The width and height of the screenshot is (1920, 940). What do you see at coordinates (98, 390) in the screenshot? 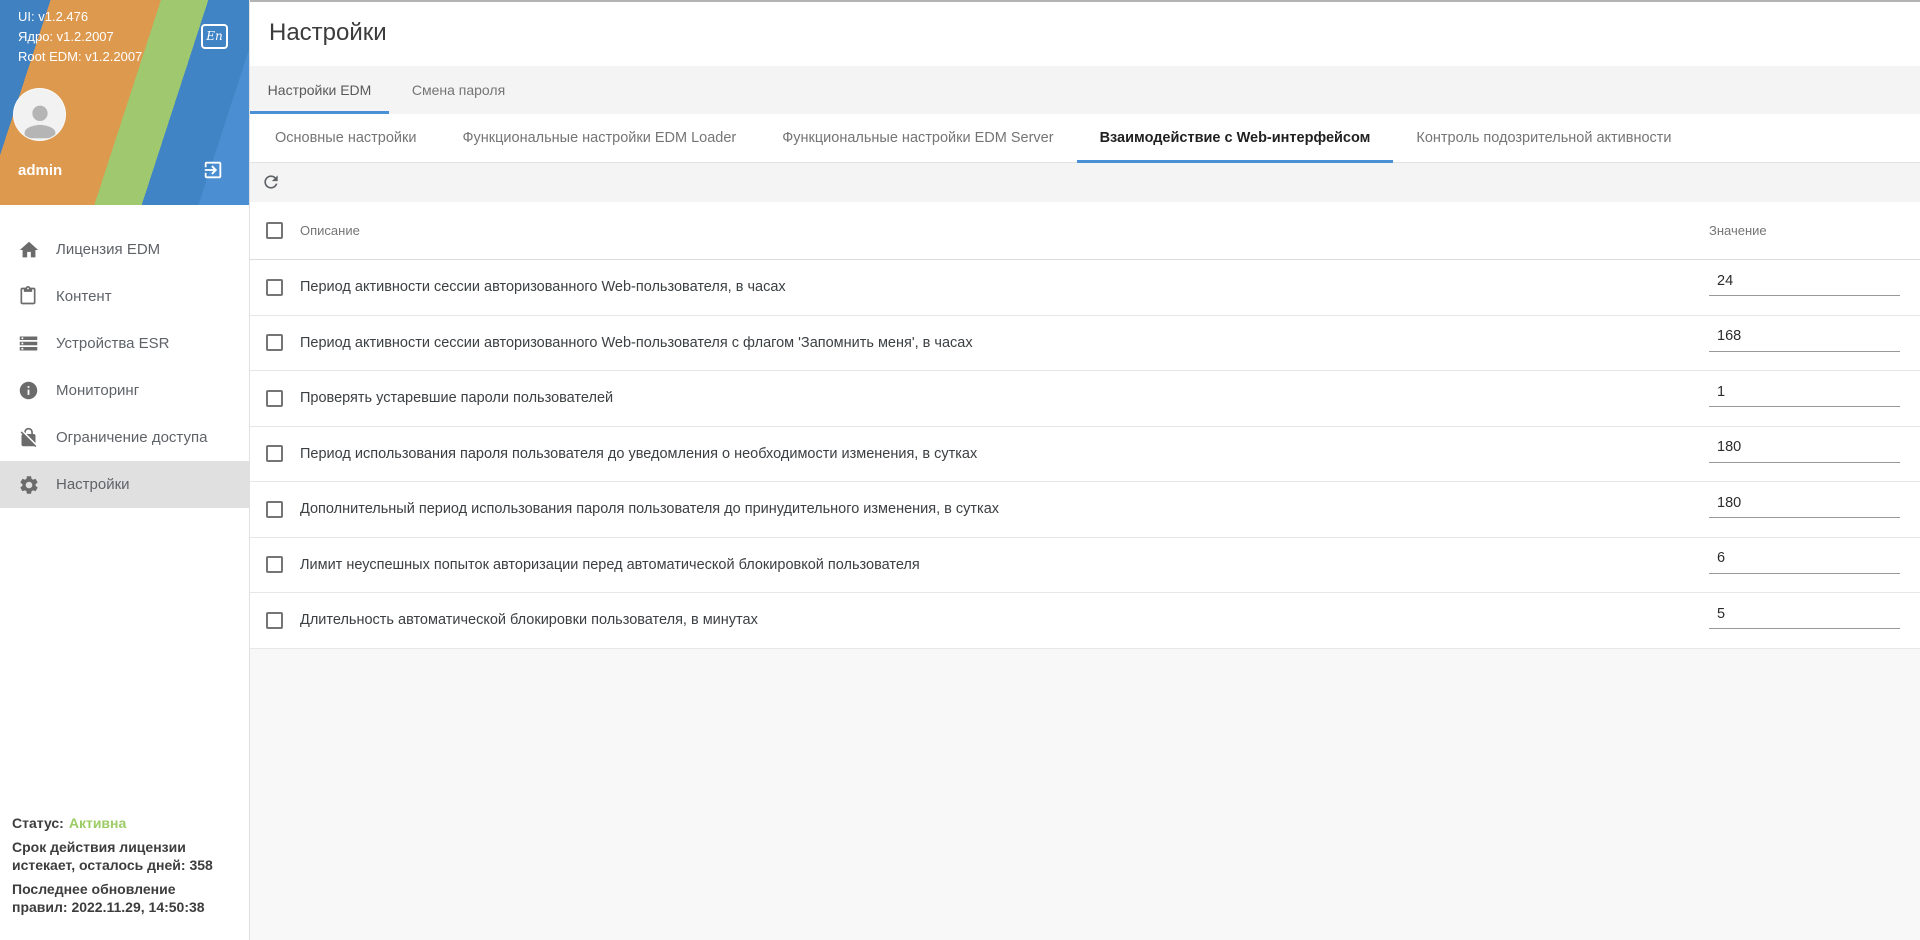
I see `sidebar-item-label: Мониторинг` at bounding box center [98, 390].